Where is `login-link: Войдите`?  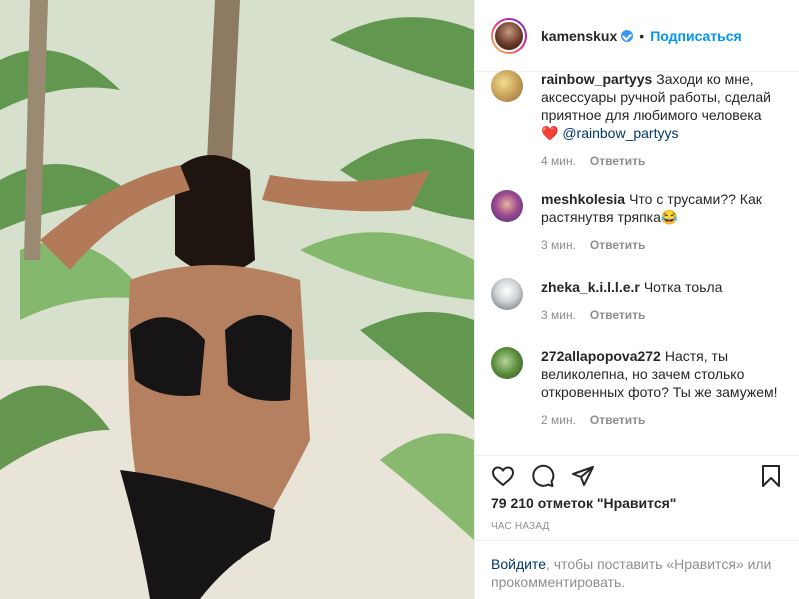
login-link: Войдите is located at coordinates (518, 564).